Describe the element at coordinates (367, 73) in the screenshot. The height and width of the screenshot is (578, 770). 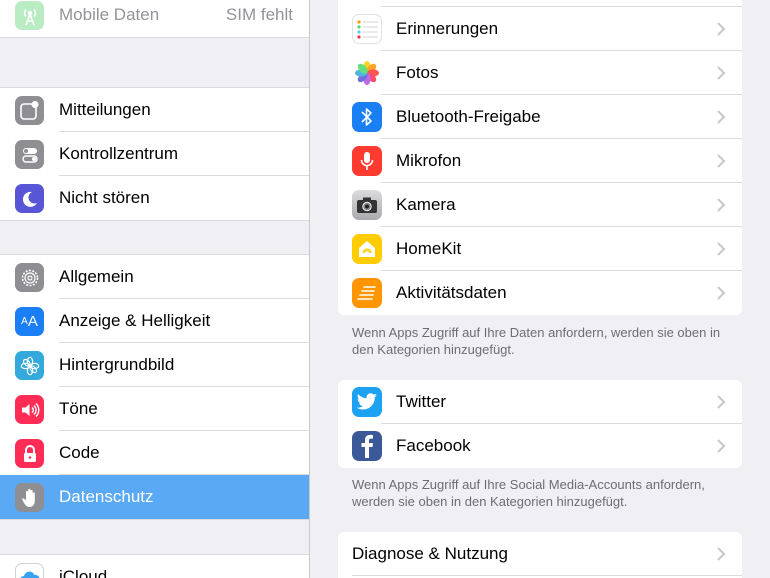
I see `photos-icon` at that location.